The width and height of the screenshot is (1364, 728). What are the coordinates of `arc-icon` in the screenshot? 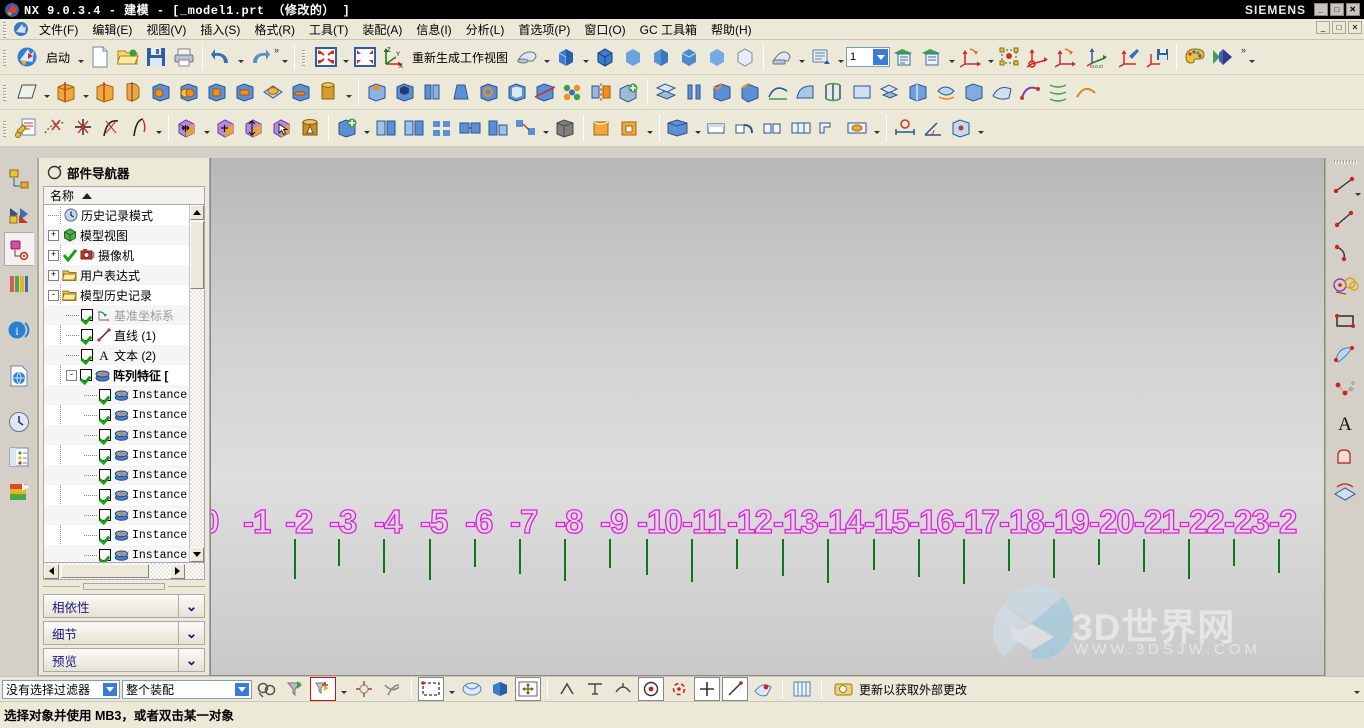 It's located at (1345, 253).